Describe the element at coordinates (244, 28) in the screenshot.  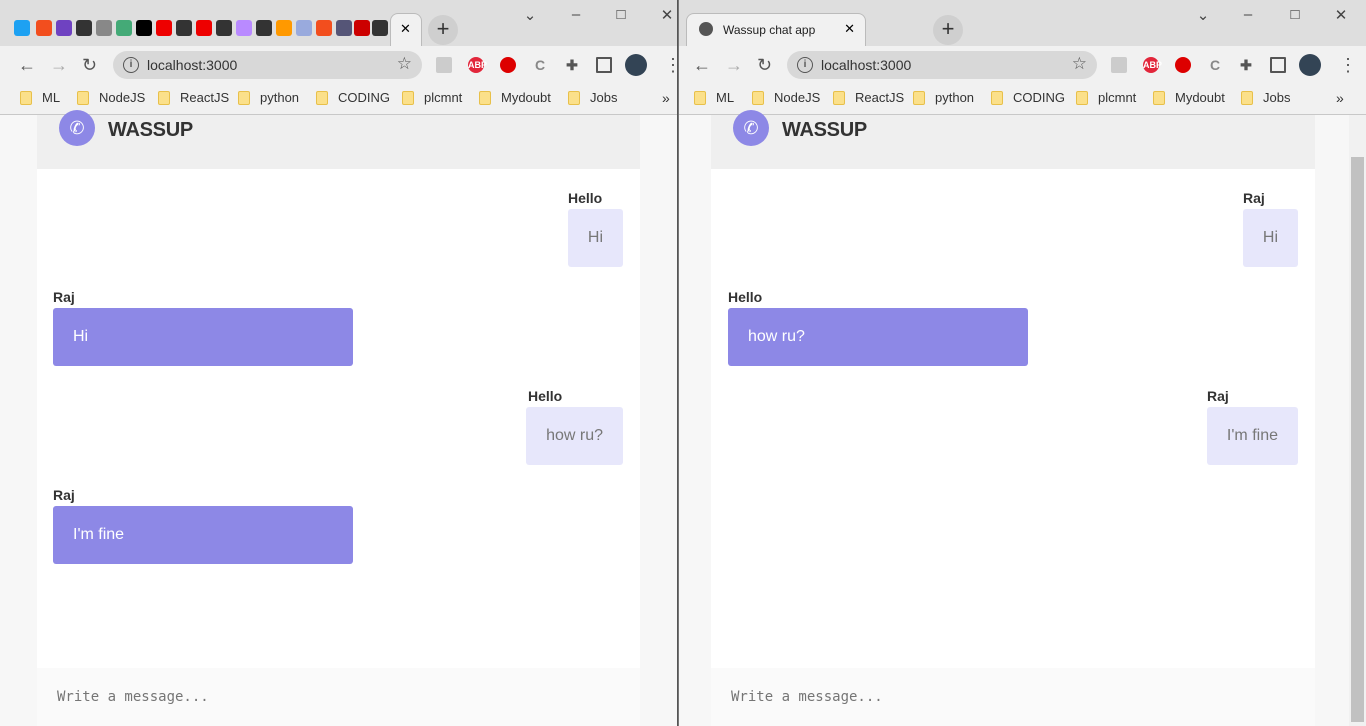
I see `tab-vite` at that location.